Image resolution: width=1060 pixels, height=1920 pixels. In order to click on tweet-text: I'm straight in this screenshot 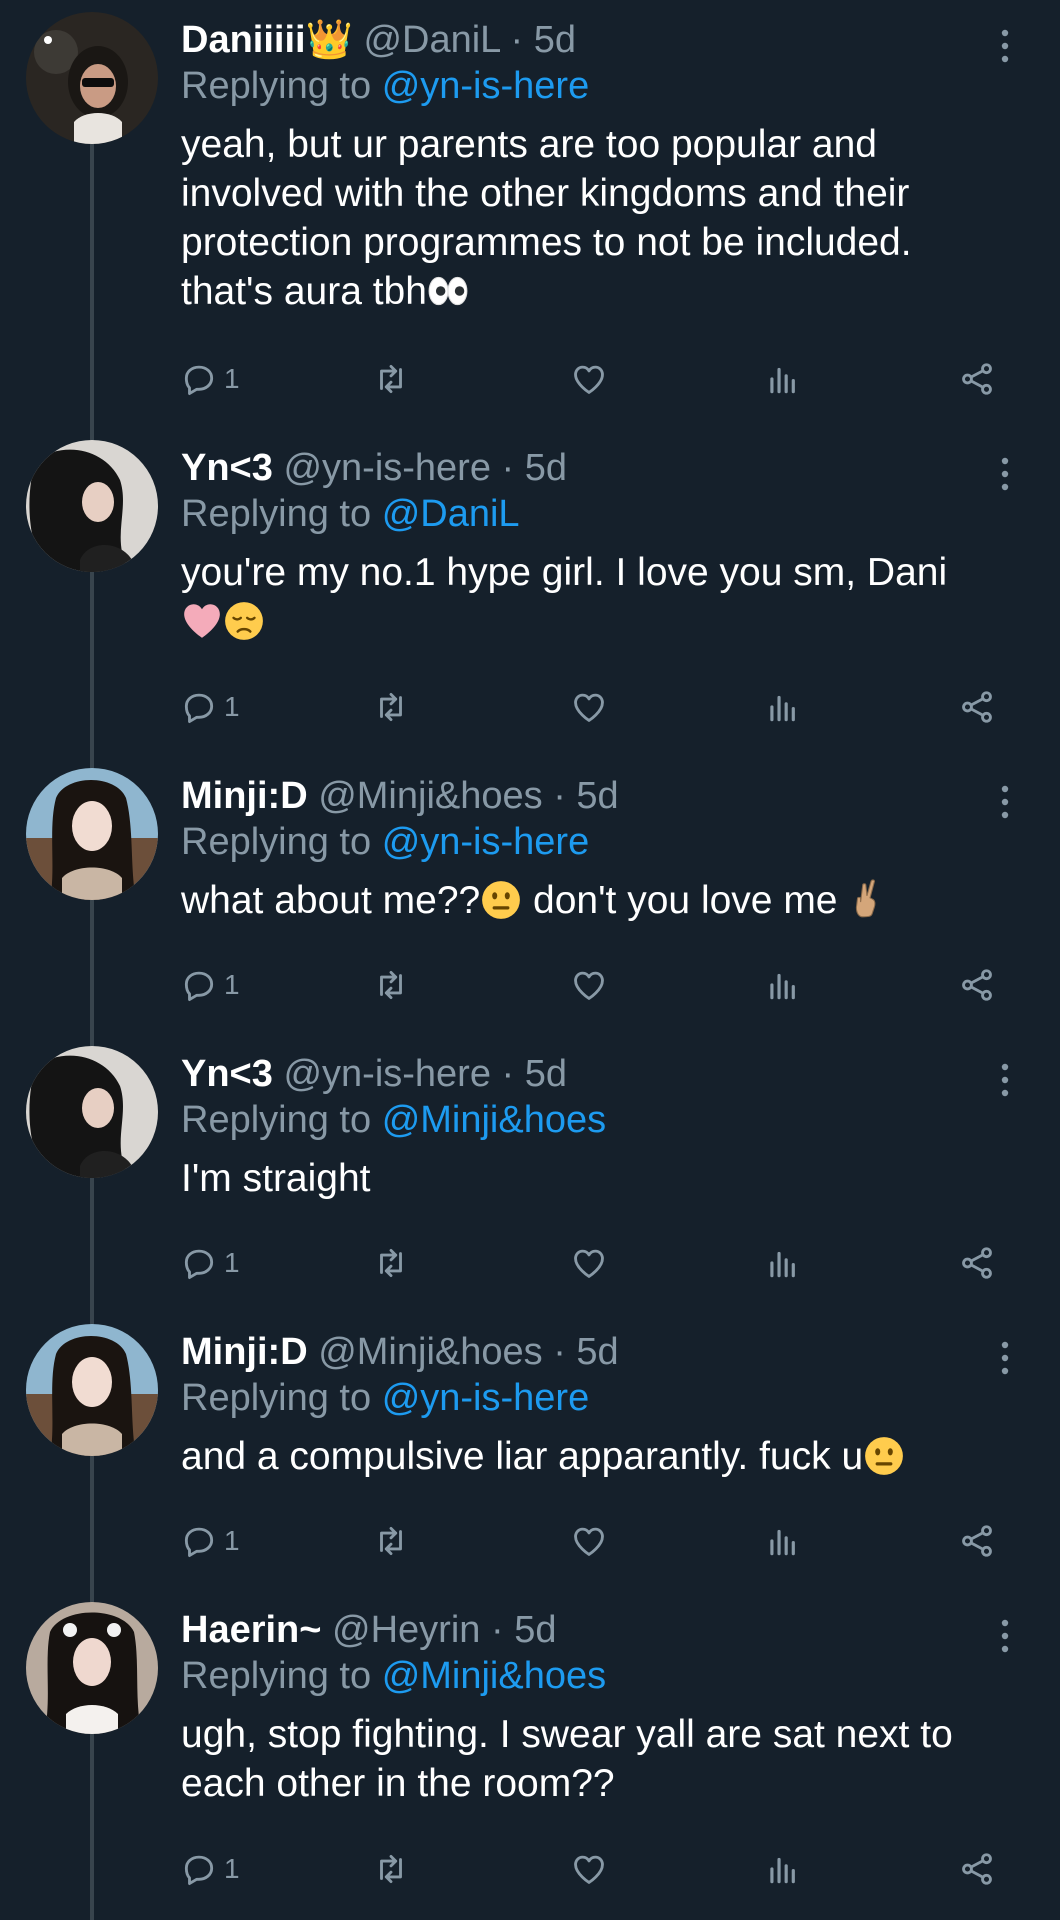, I will do `click(596, 1178)`.